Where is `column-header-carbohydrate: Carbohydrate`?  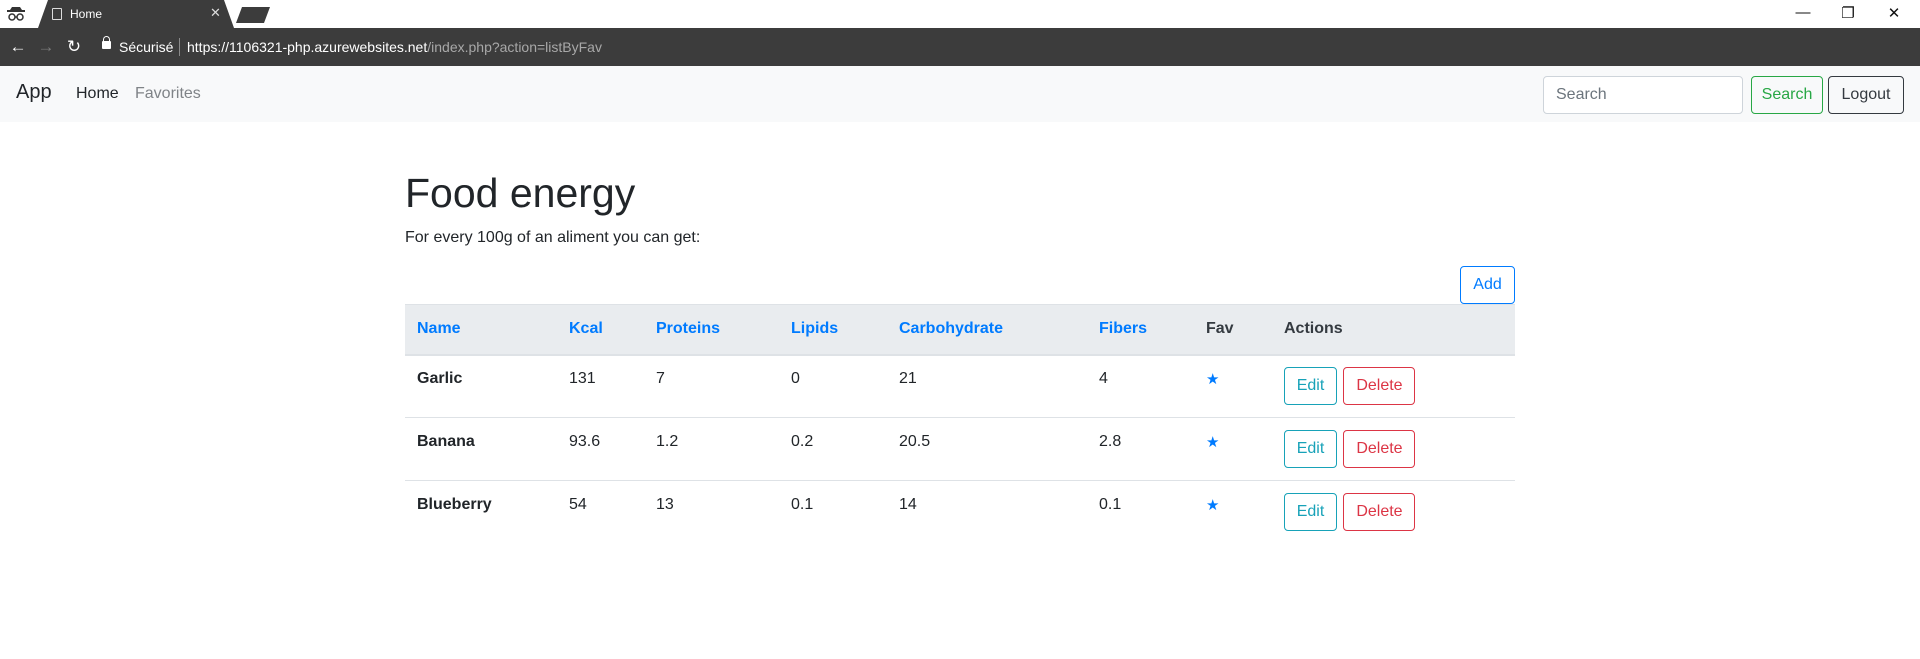 column-header-carbohydrate: Carbohydrate is located at coordinates (987, 330).